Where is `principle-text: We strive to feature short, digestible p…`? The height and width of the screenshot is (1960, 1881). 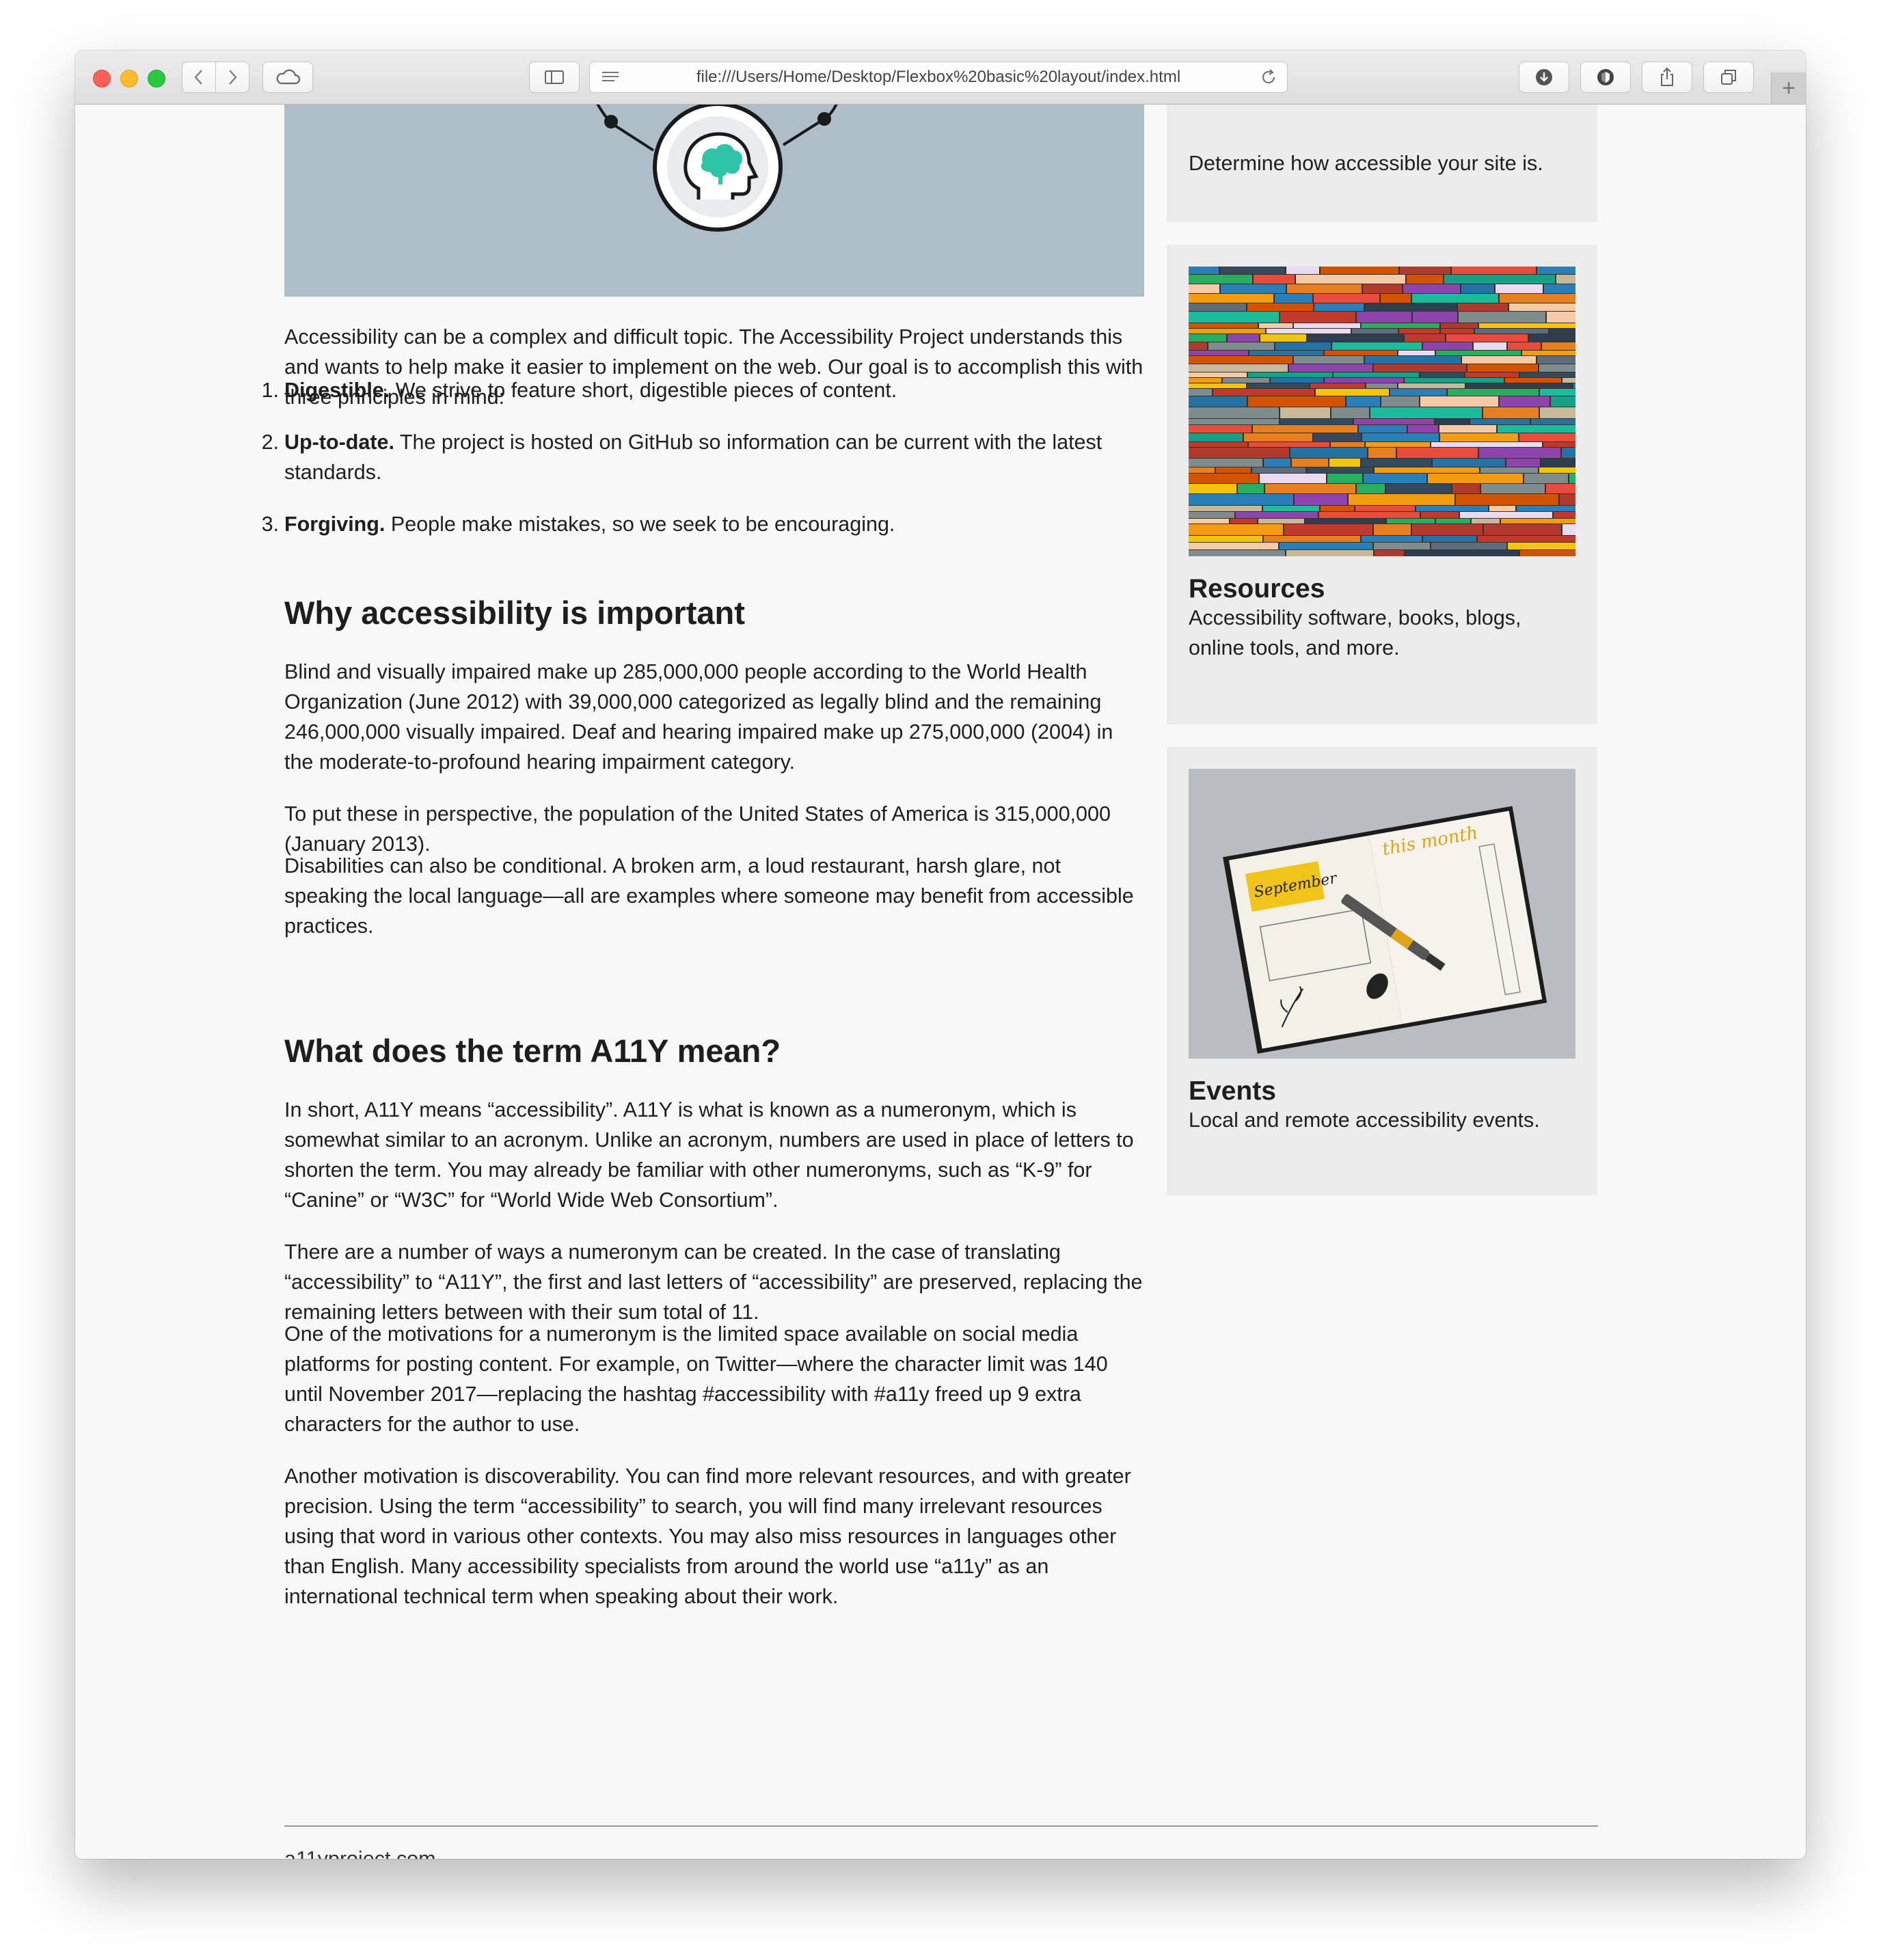 principle-text: We strive to feature short, digestible p… is located at coordinates (643, 390).